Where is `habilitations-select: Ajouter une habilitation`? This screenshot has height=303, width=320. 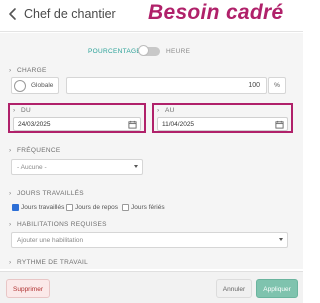
habilitations-select: Ajouter une habilitation is located at coordinates (149, 240).